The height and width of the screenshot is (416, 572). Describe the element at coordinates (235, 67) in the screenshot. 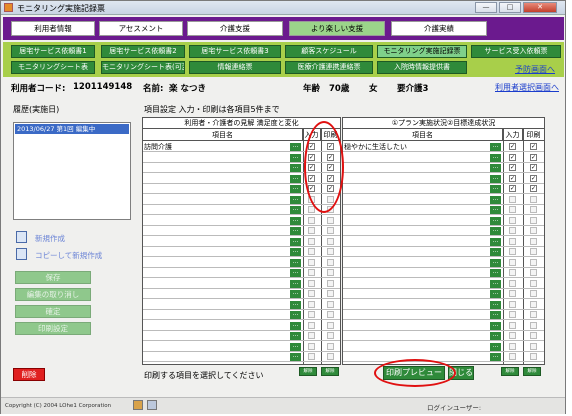

I see `subtab-info-contact: 情報連絡票` at that location.